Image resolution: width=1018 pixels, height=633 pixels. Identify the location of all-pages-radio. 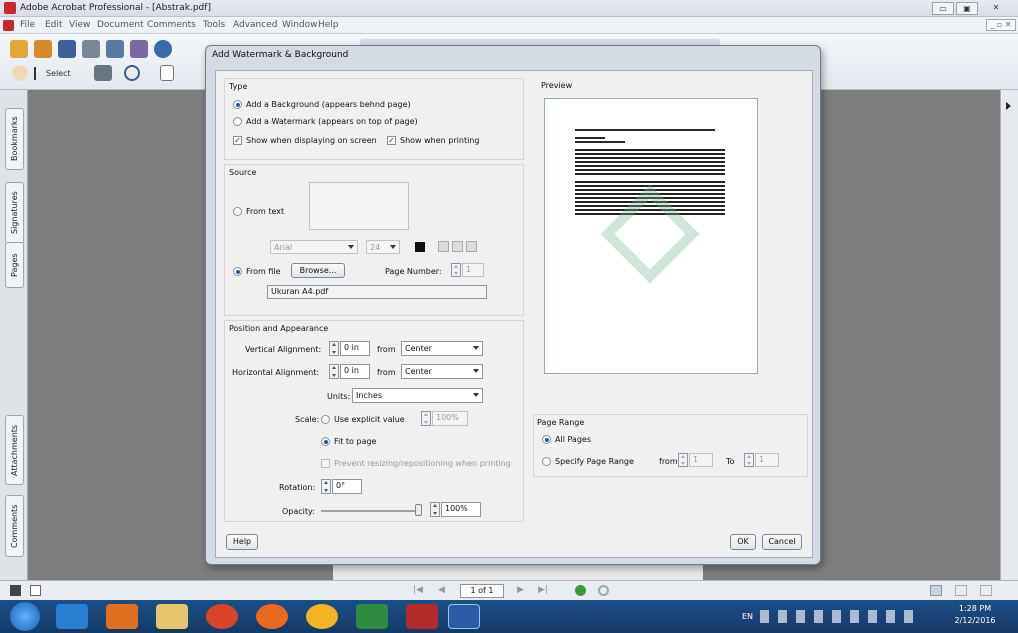
(546, 439).